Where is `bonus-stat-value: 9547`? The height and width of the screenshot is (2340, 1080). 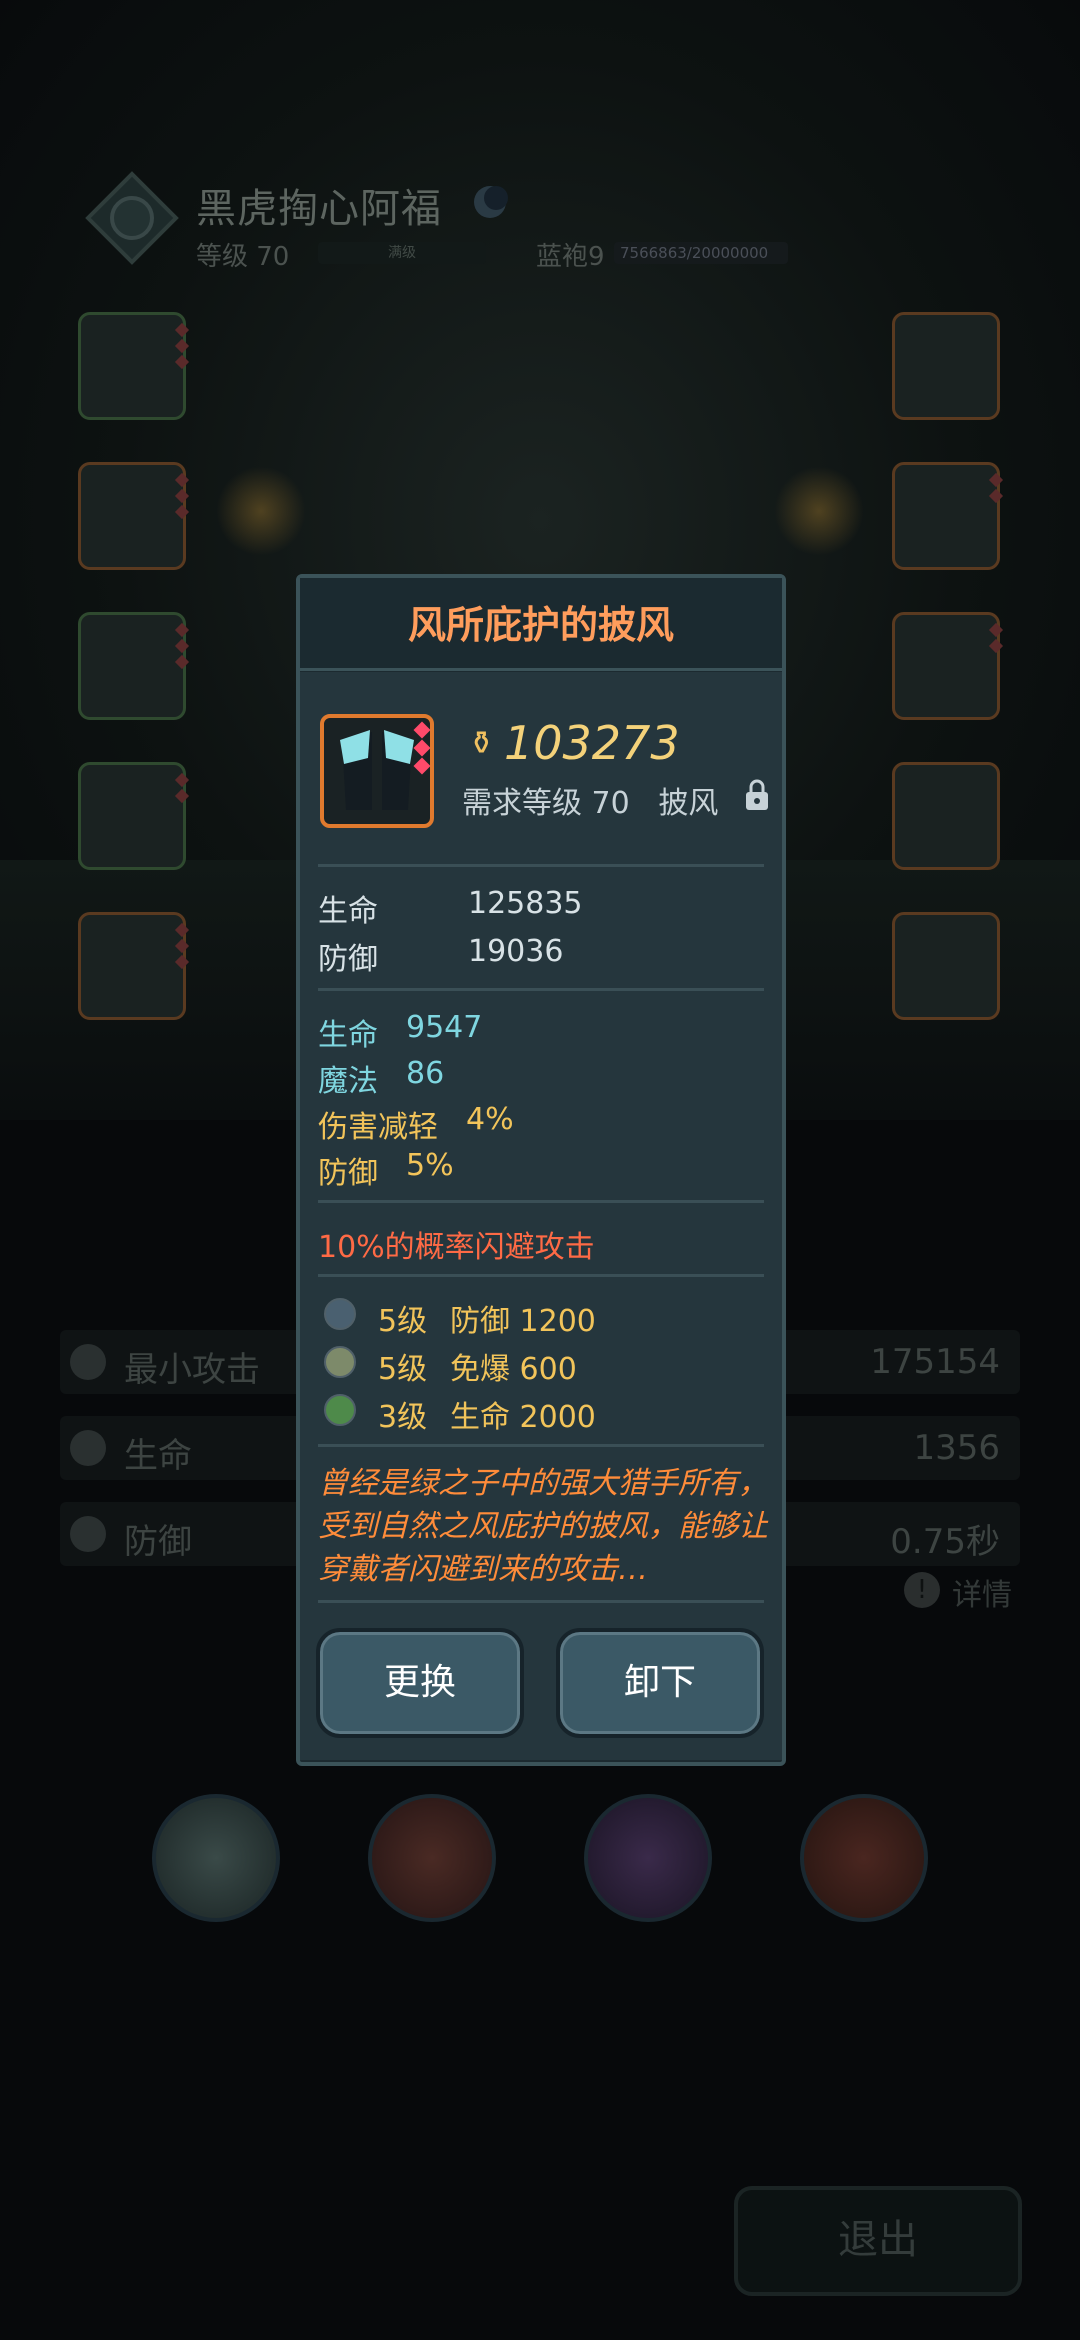
bonus-stat-value: 9547 is located at coordinates (444, 1027).